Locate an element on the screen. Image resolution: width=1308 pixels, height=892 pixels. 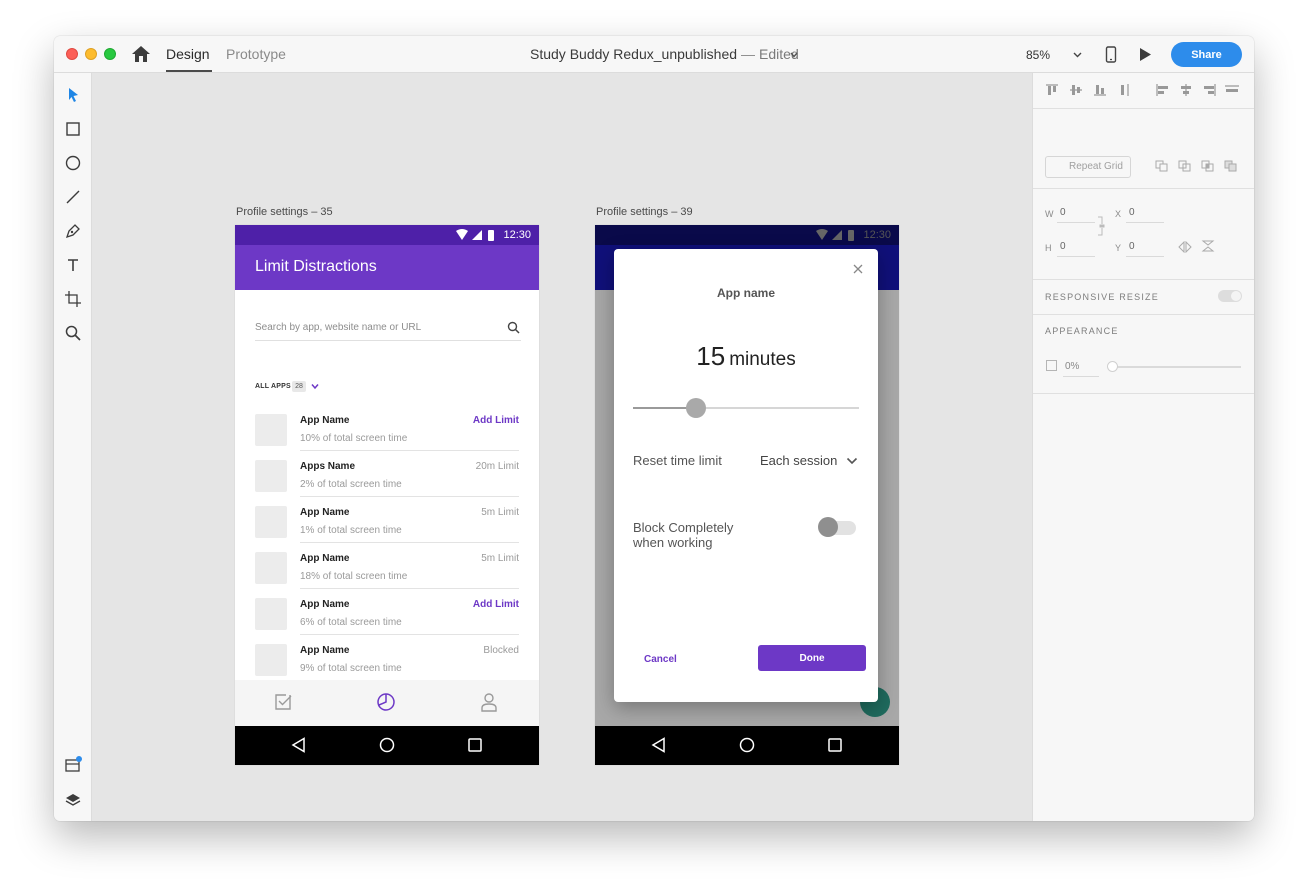
boolean-subtract-icon is located at coordinates (1185, 166).